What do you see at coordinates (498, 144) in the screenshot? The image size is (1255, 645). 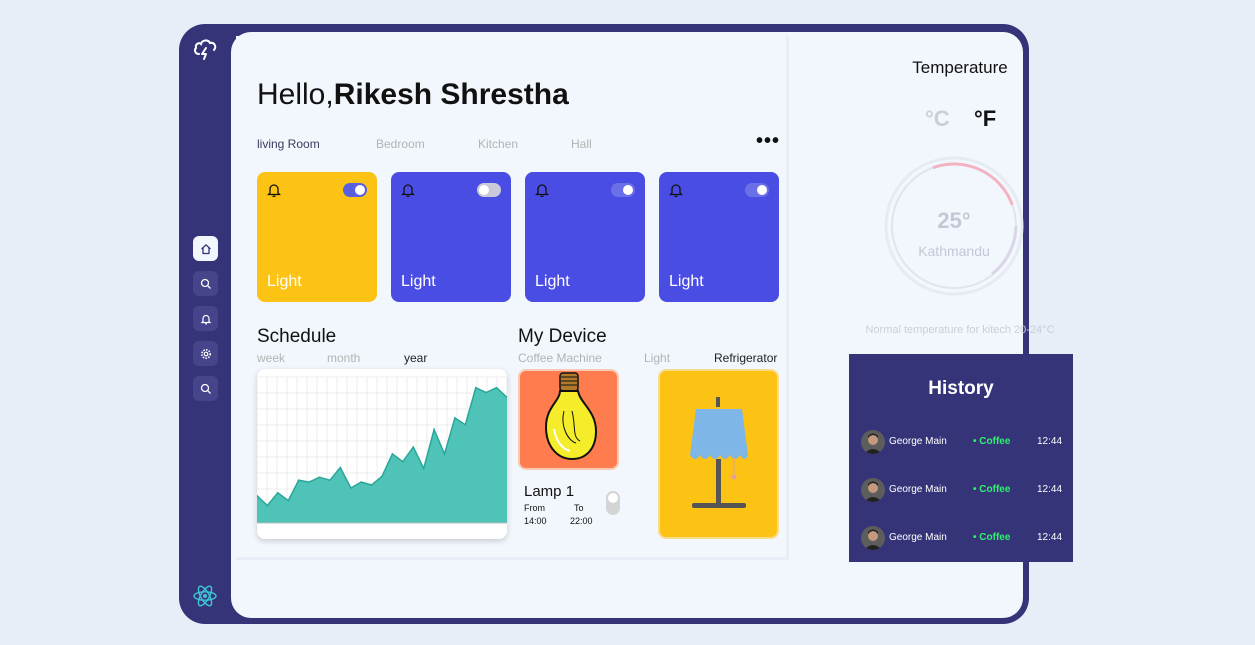 I see `tab-kitchen: Kitchen` at bounding box center [498, 144].